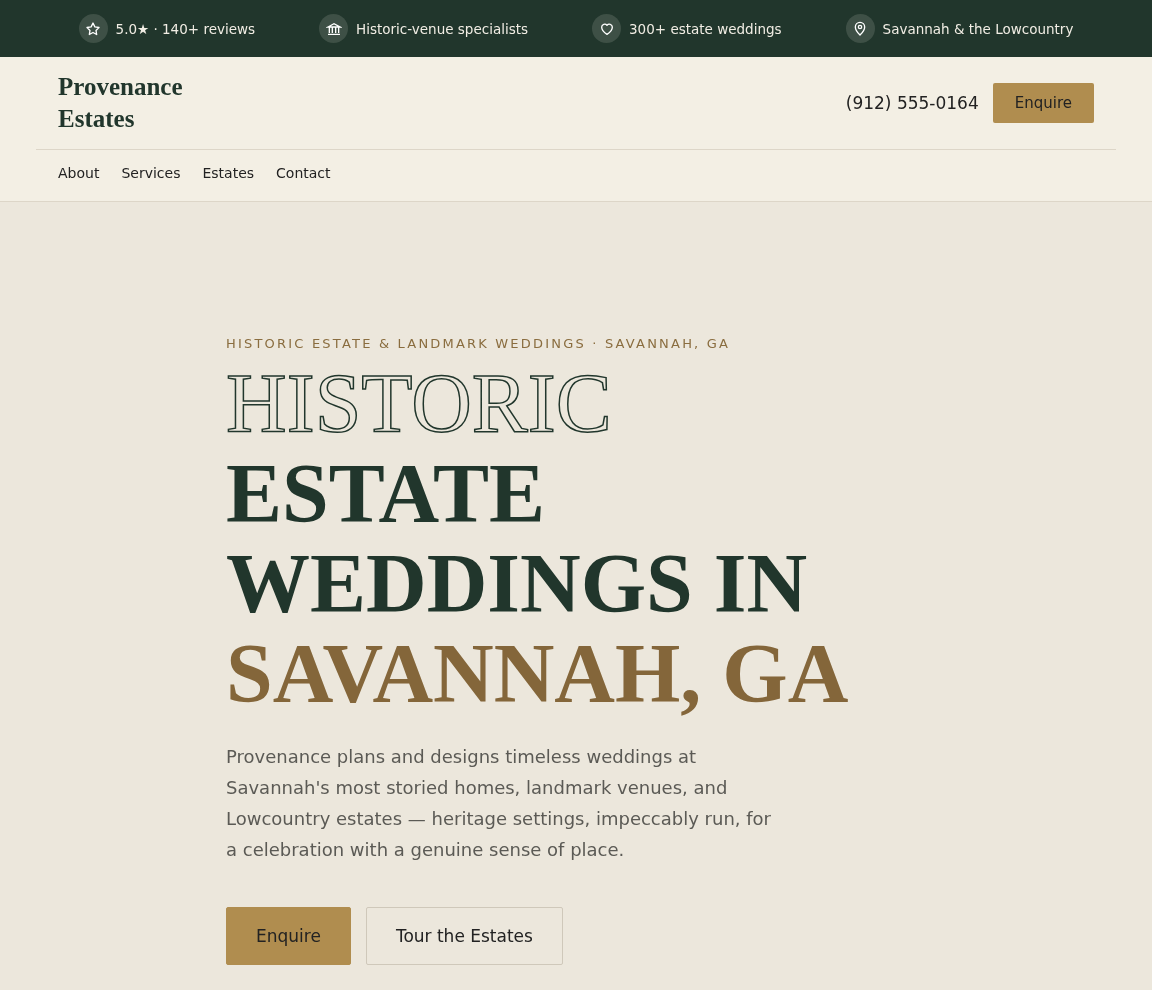  I want to click on nav-link: Services, so click(151, 173).